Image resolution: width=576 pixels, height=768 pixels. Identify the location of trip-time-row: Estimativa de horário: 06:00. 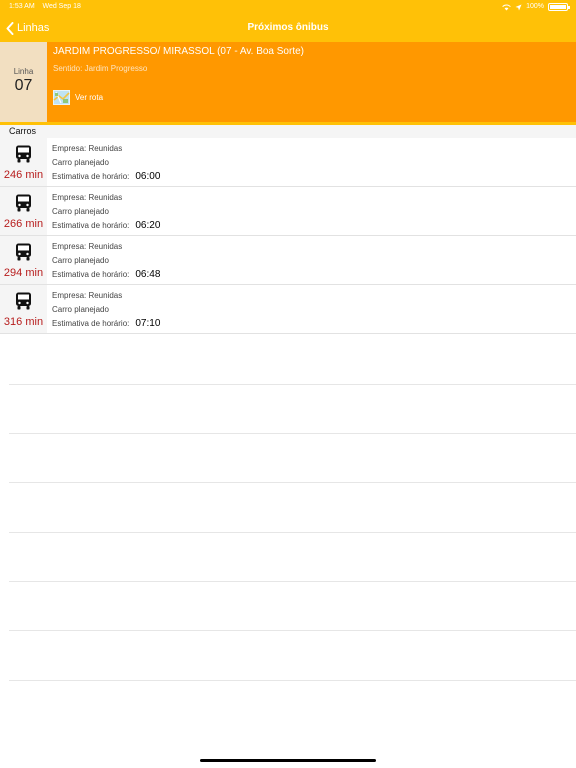
(106, 177).